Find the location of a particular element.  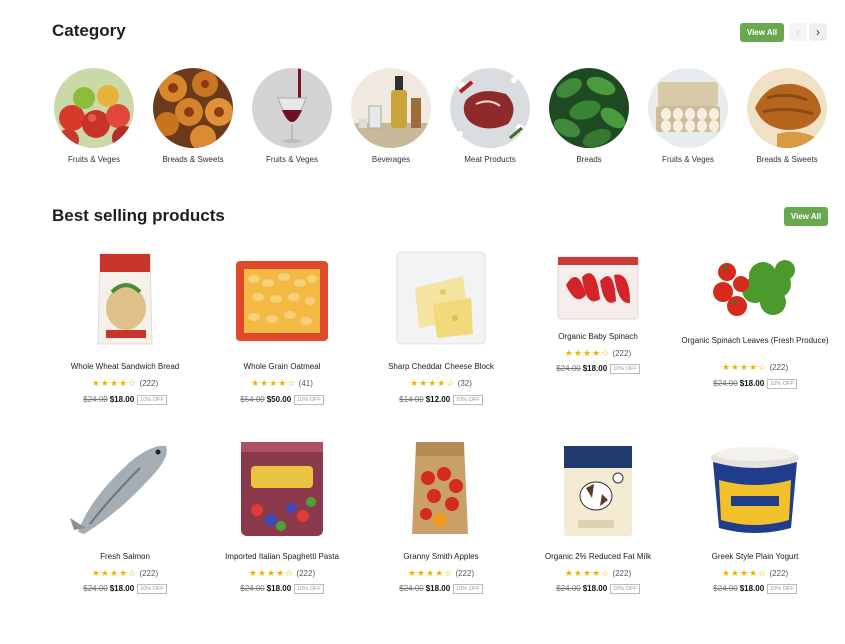

category-item: Breads is located at coordinates (589, 116).